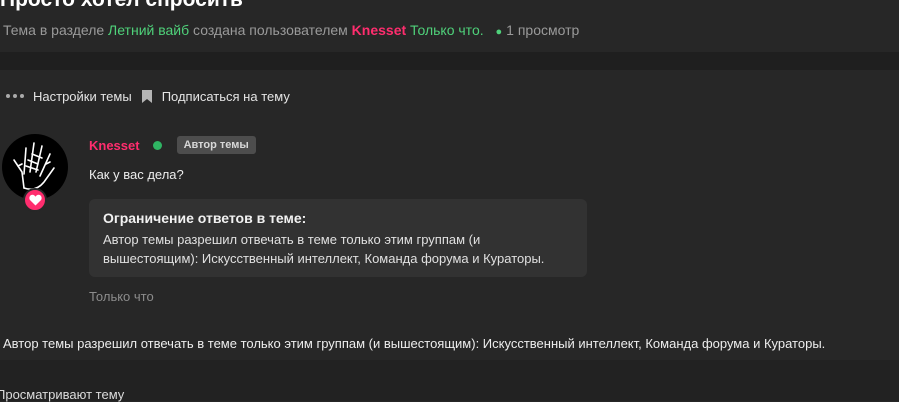 The image size is (899, 402). I want to click on post-author-row: Knesset Автор темы, so click(172, 145).